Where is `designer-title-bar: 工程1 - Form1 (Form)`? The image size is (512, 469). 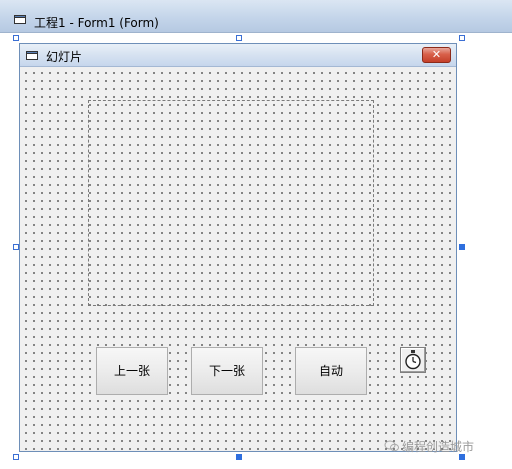 designer-title-bar: 工程1 - Form1 (Form) is located at coordinates (256, 16).